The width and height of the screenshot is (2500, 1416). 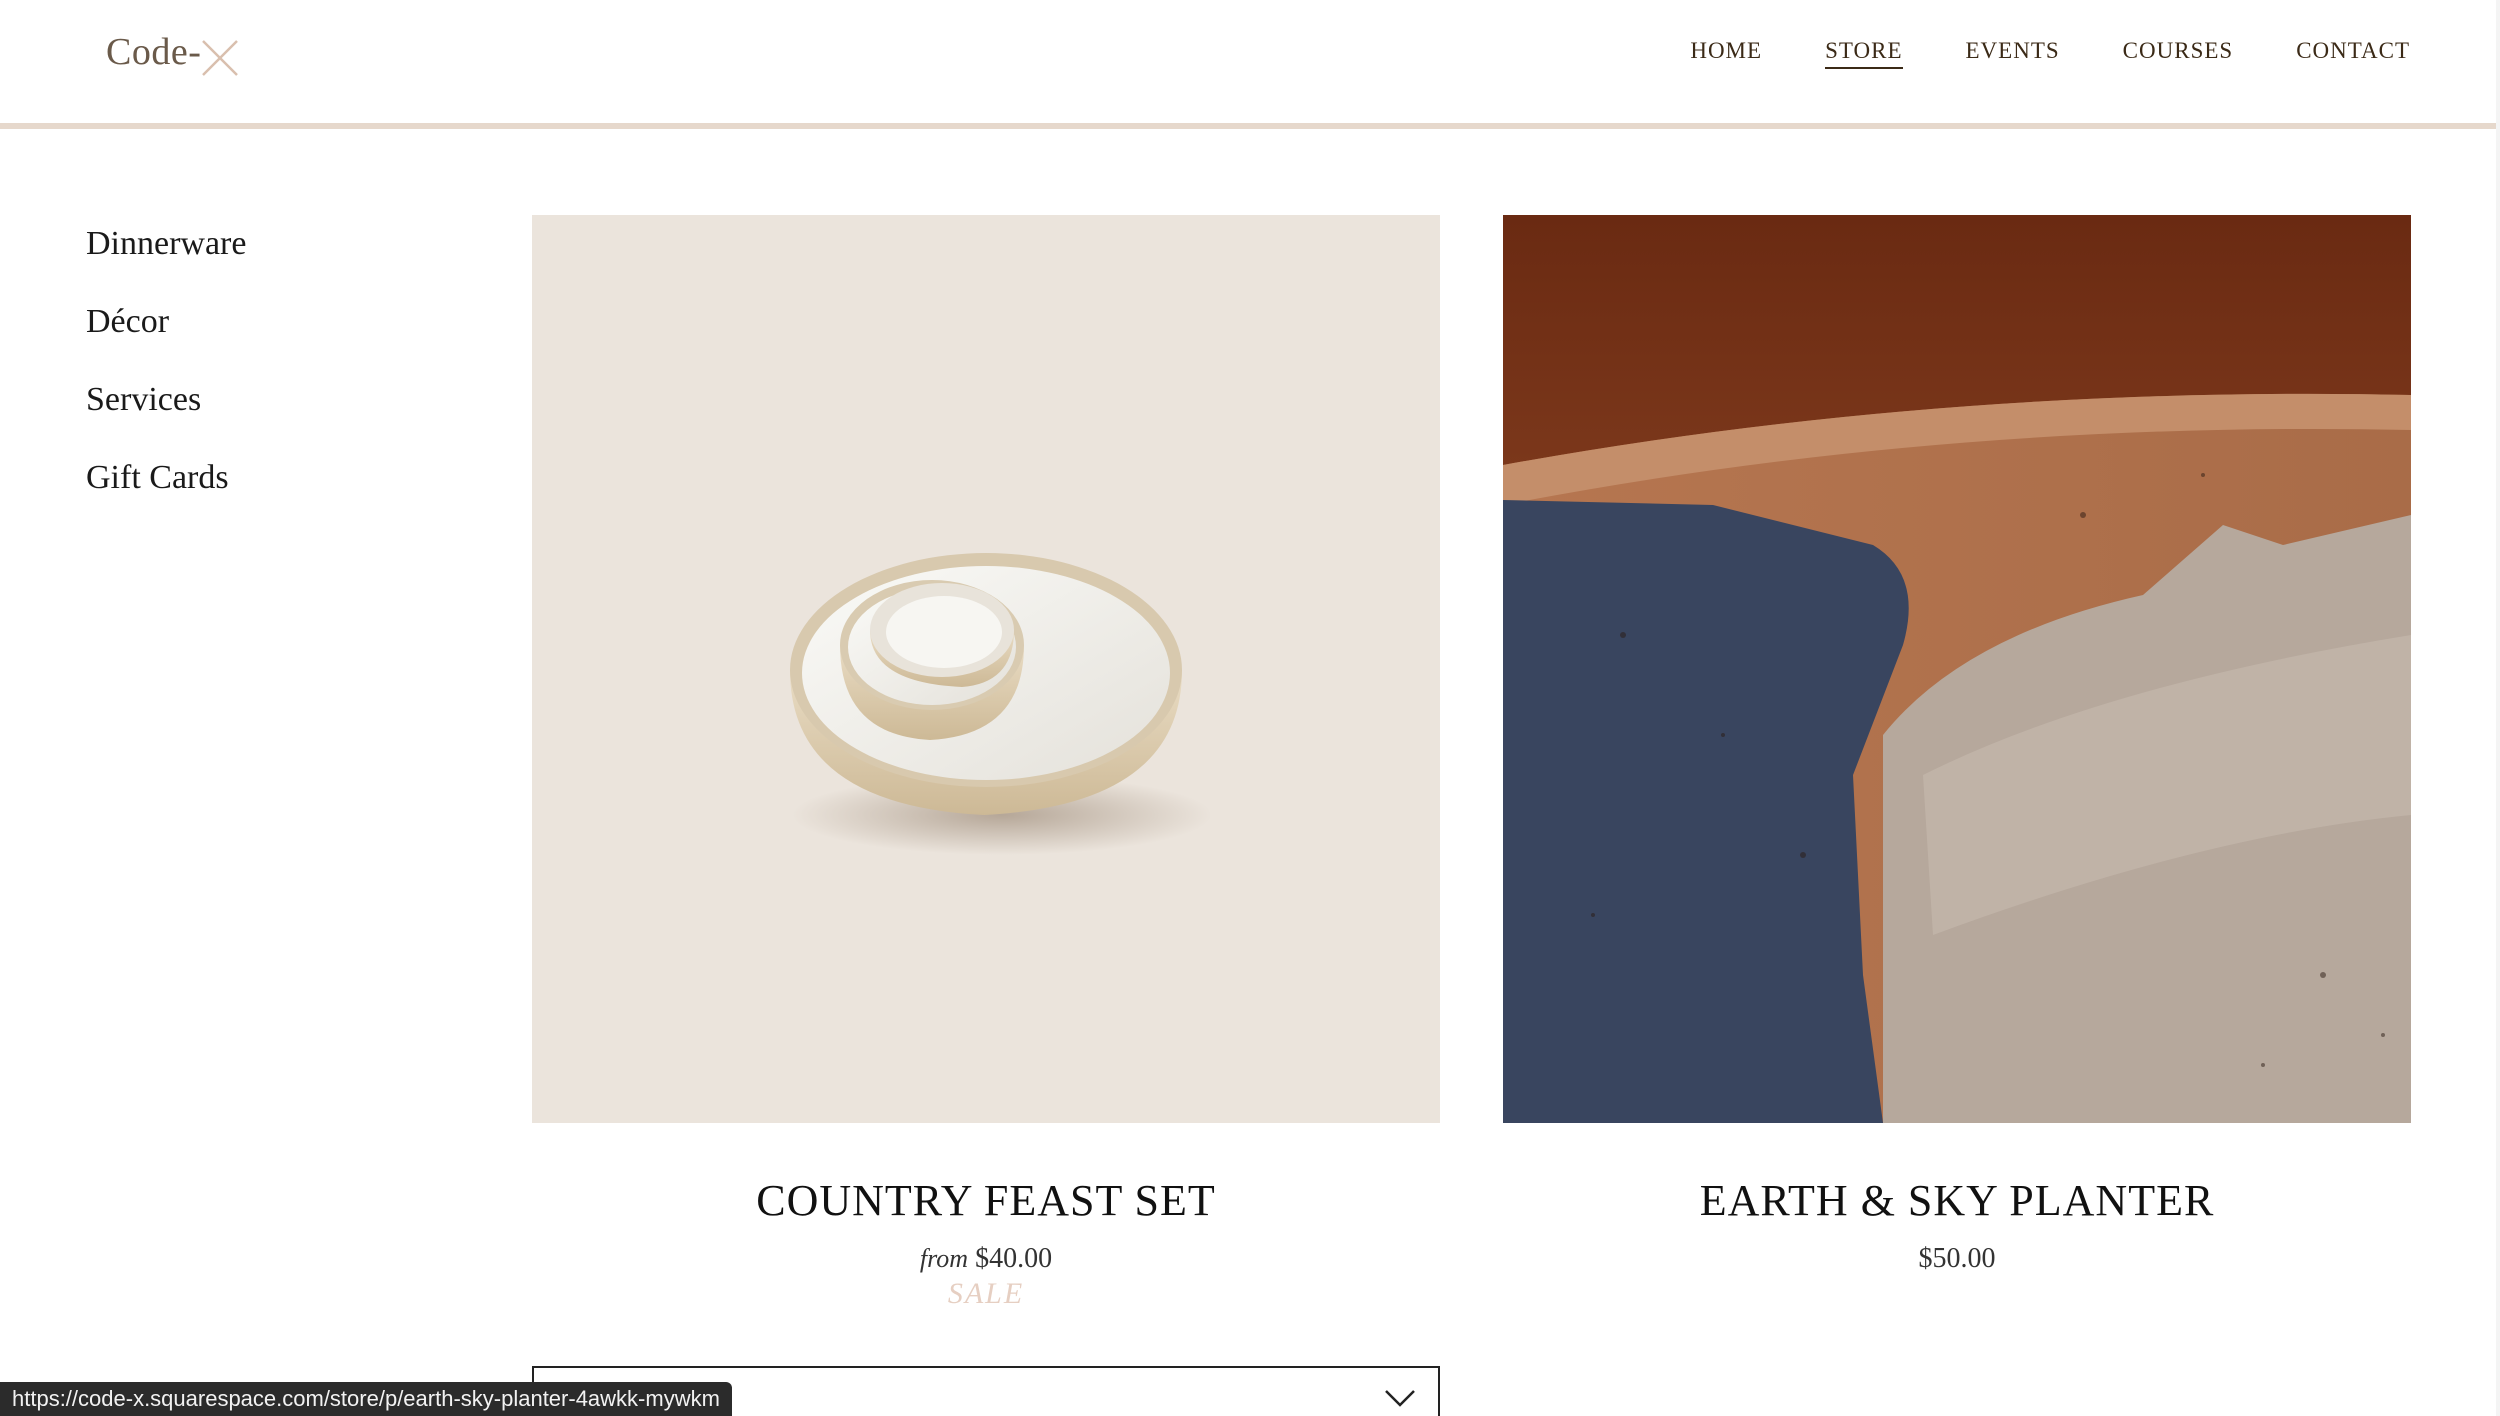 I want to click on category-gift-cards: Gift Cards, so click(x=166, y=495).